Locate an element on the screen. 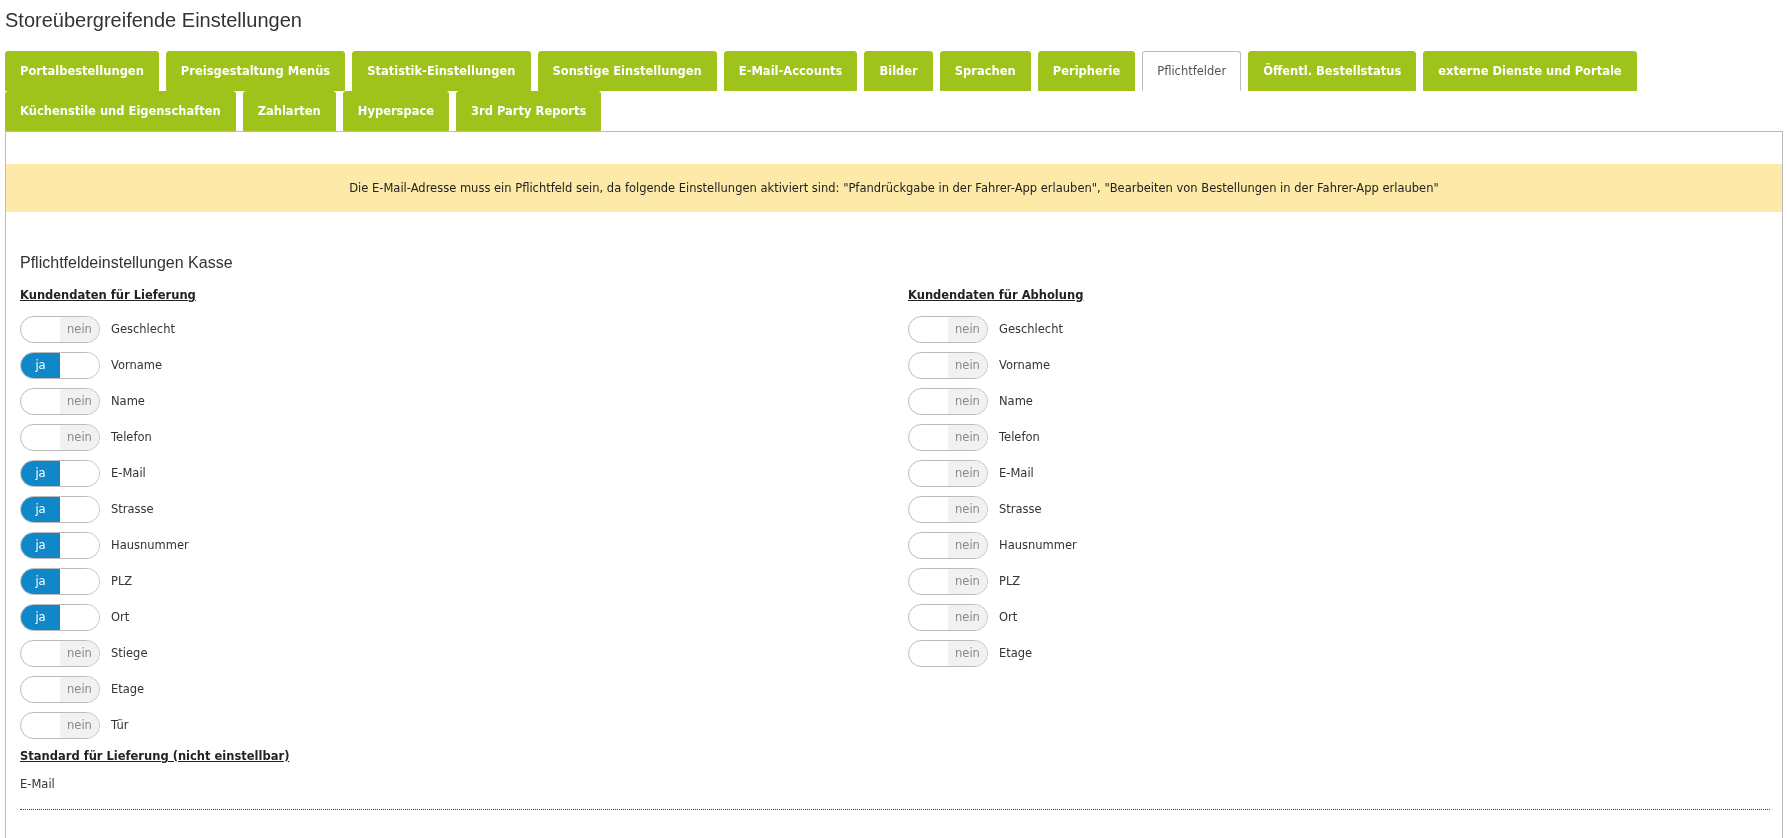 Image resolution: width=1787 pixels, height=838 pixels. field-label: Stiege is located at coordinates (129, 653).